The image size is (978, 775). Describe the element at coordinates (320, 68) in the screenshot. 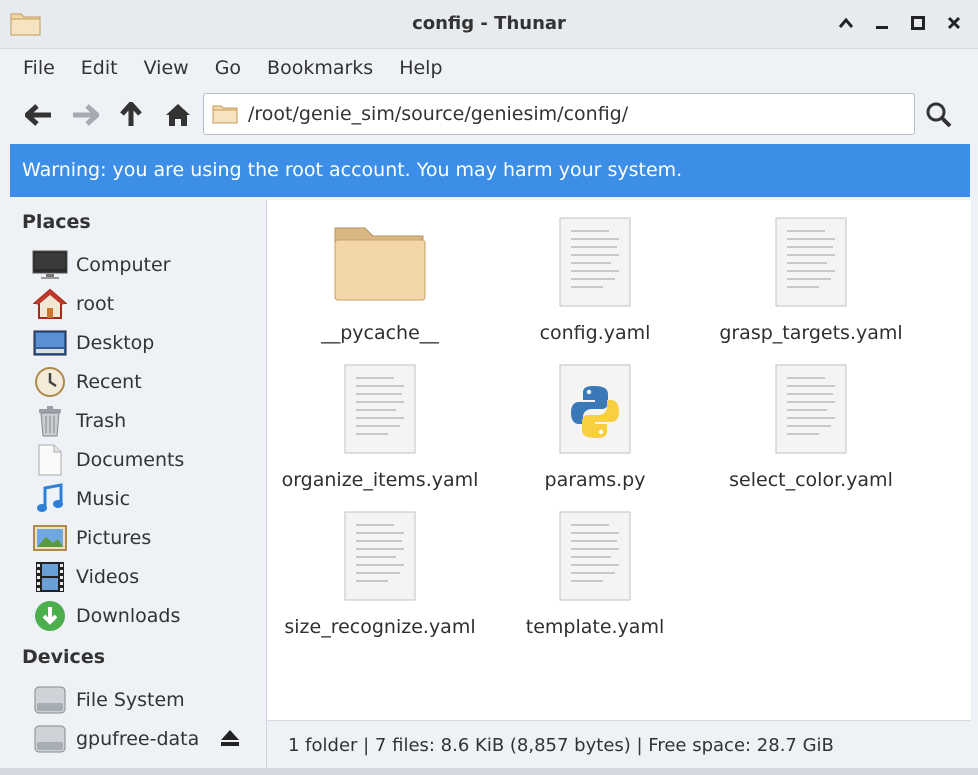

I see `menu-bookmarks: Bookmarks` at that location.